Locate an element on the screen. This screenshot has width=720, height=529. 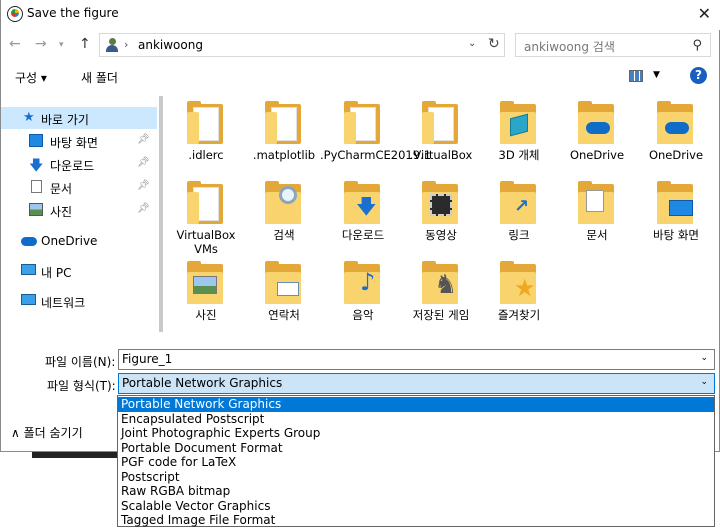
search-box: ankiwoong 검색 ⚲ is located at coordinates (613, 45).